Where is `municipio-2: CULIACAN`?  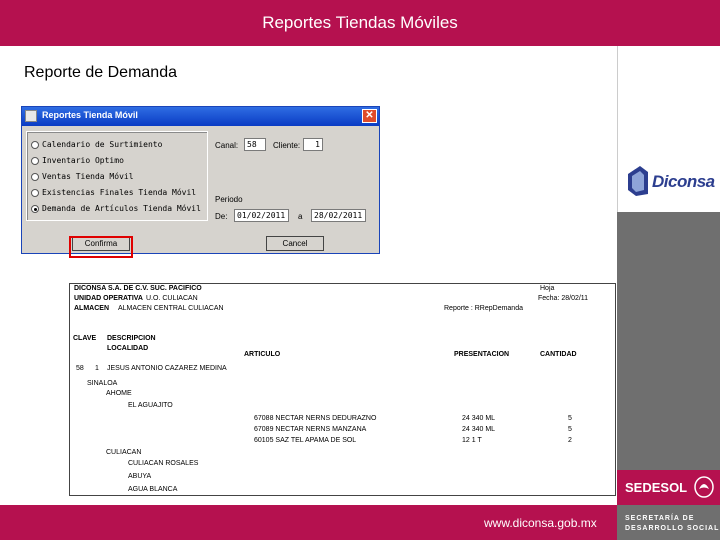
municipio-2: CULIACAN is located at coordinates (124, 452).